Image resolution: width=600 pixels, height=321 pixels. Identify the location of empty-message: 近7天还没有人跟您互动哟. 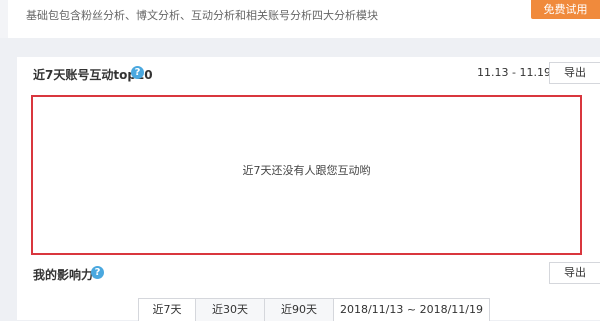
(306, 170).